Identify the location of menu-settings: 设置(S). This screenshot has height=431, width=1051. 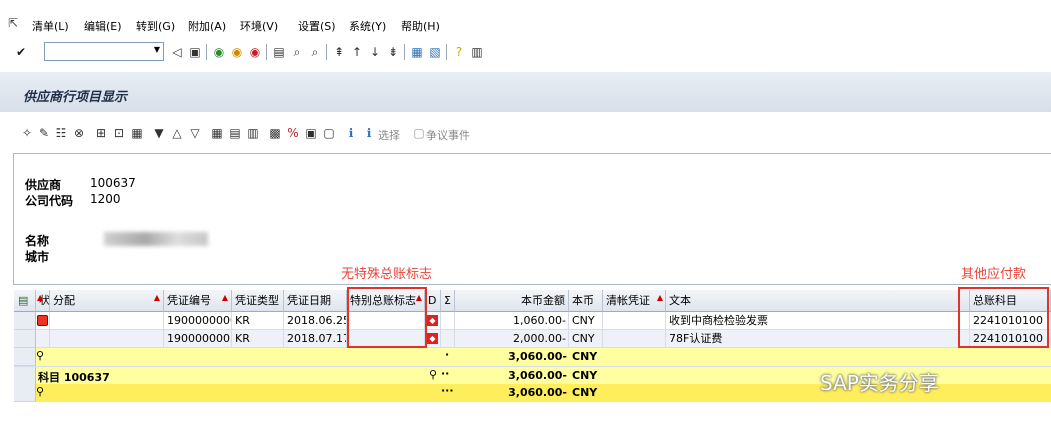
(317, 26).